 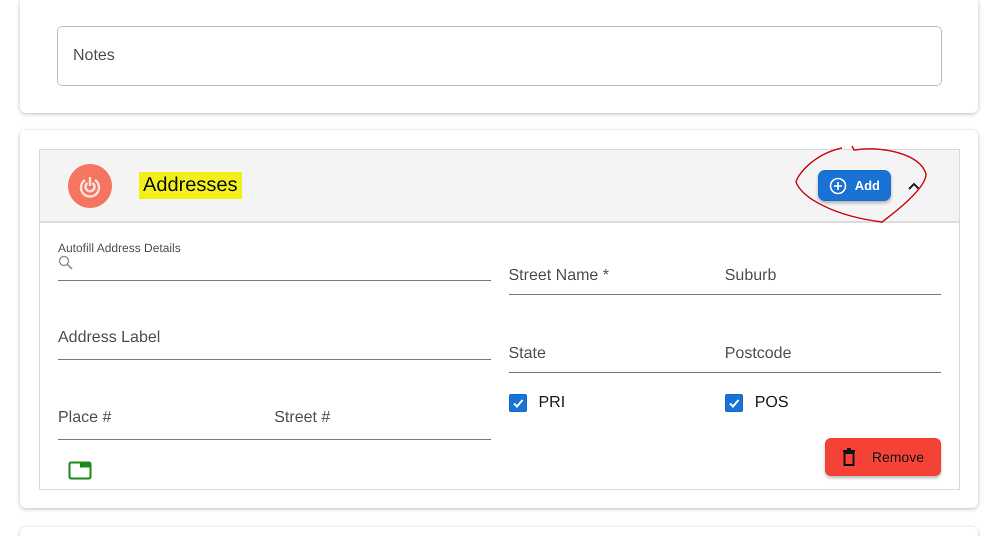 What do you see at coordinates (382, 418) in the screenshot?
I see `text-field: Street #` at bounding box center [382, 418].